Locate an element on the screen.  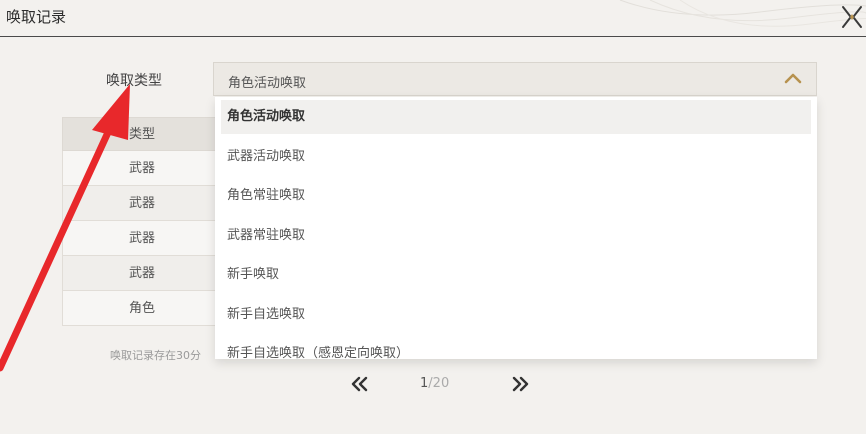
select-value: 角色活动唤取 is located at coordinates (267, 83).